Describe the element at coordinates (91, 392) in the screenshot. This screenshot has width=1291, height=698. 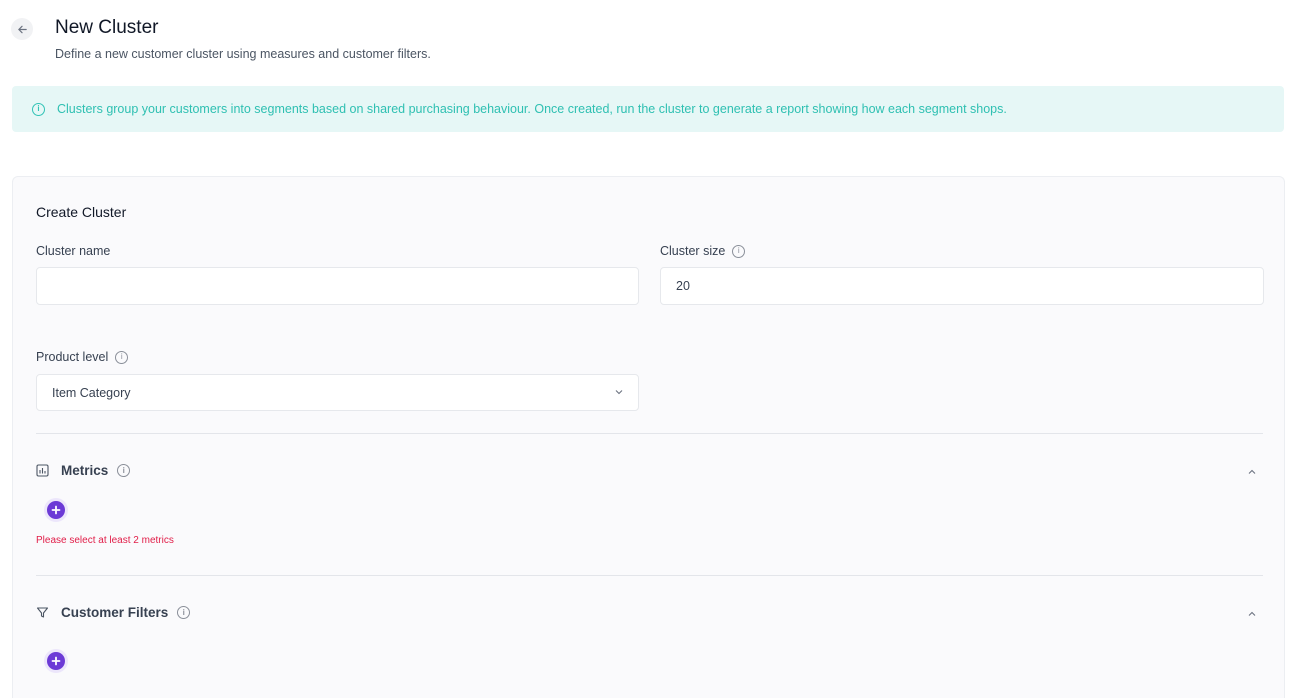
I see `product-level-selected: Item Category` at that location.